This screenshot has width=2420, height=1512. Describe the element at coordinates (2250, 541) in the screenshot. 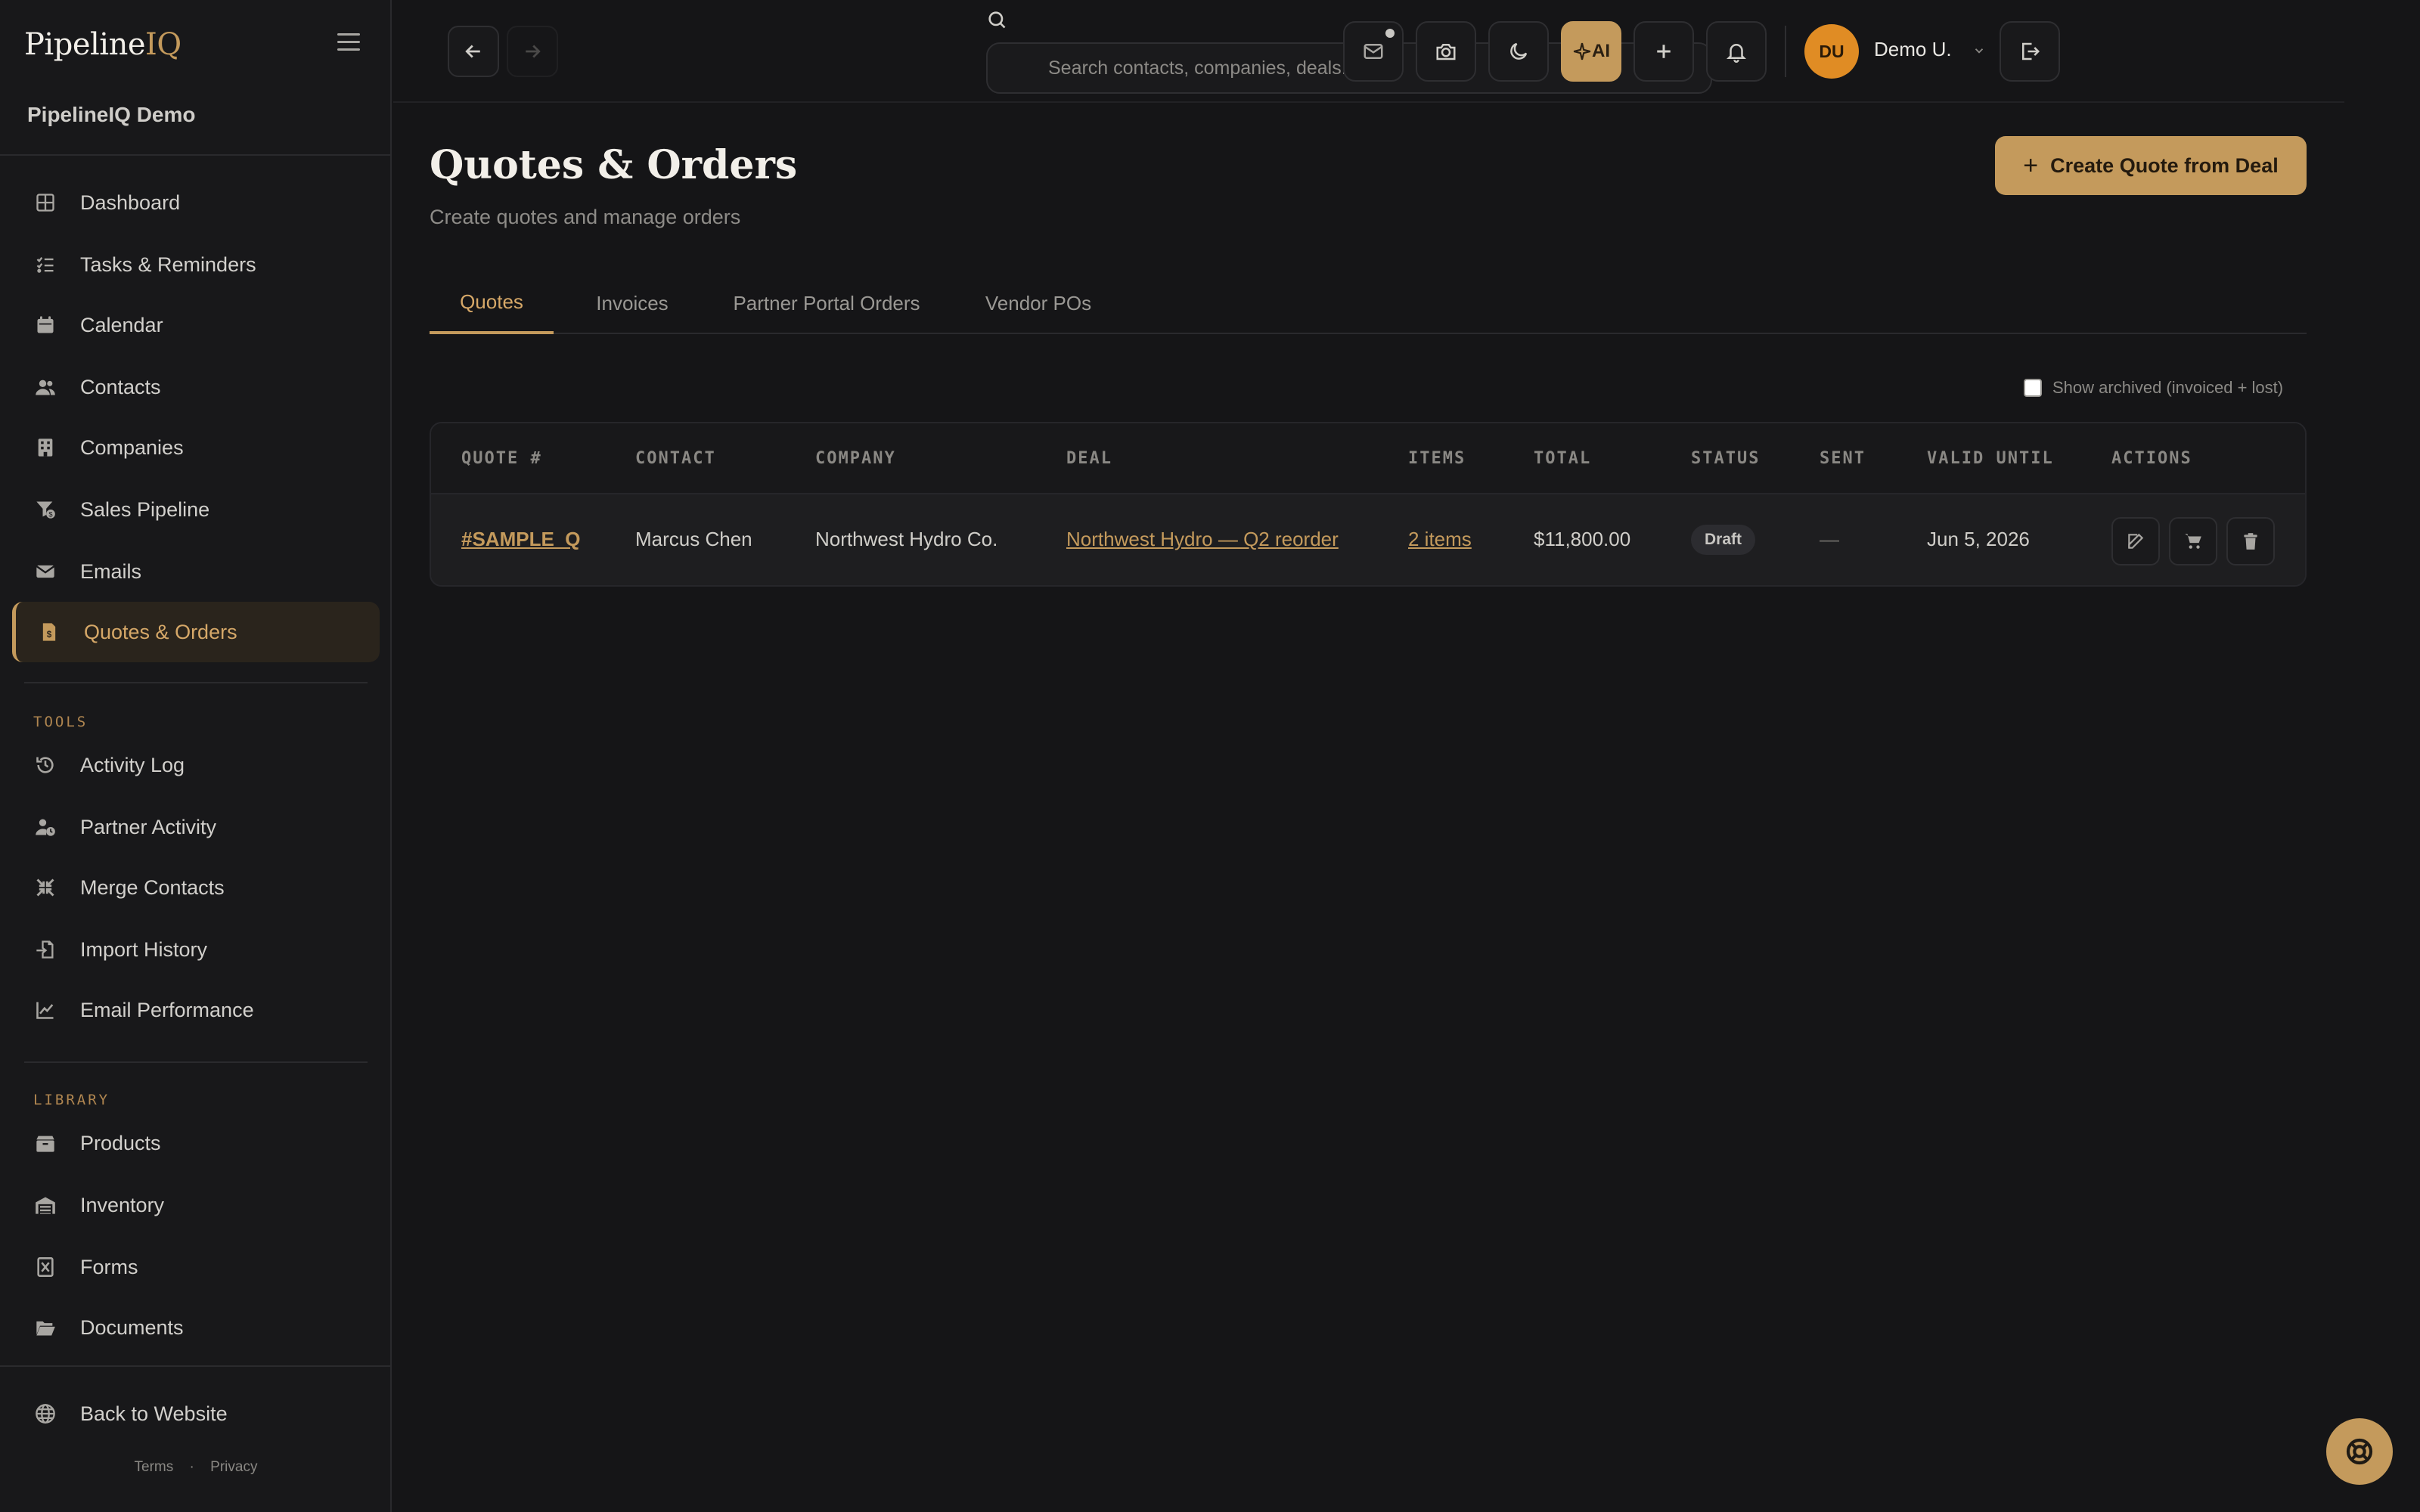

I see `delete-quote-button` at that location.